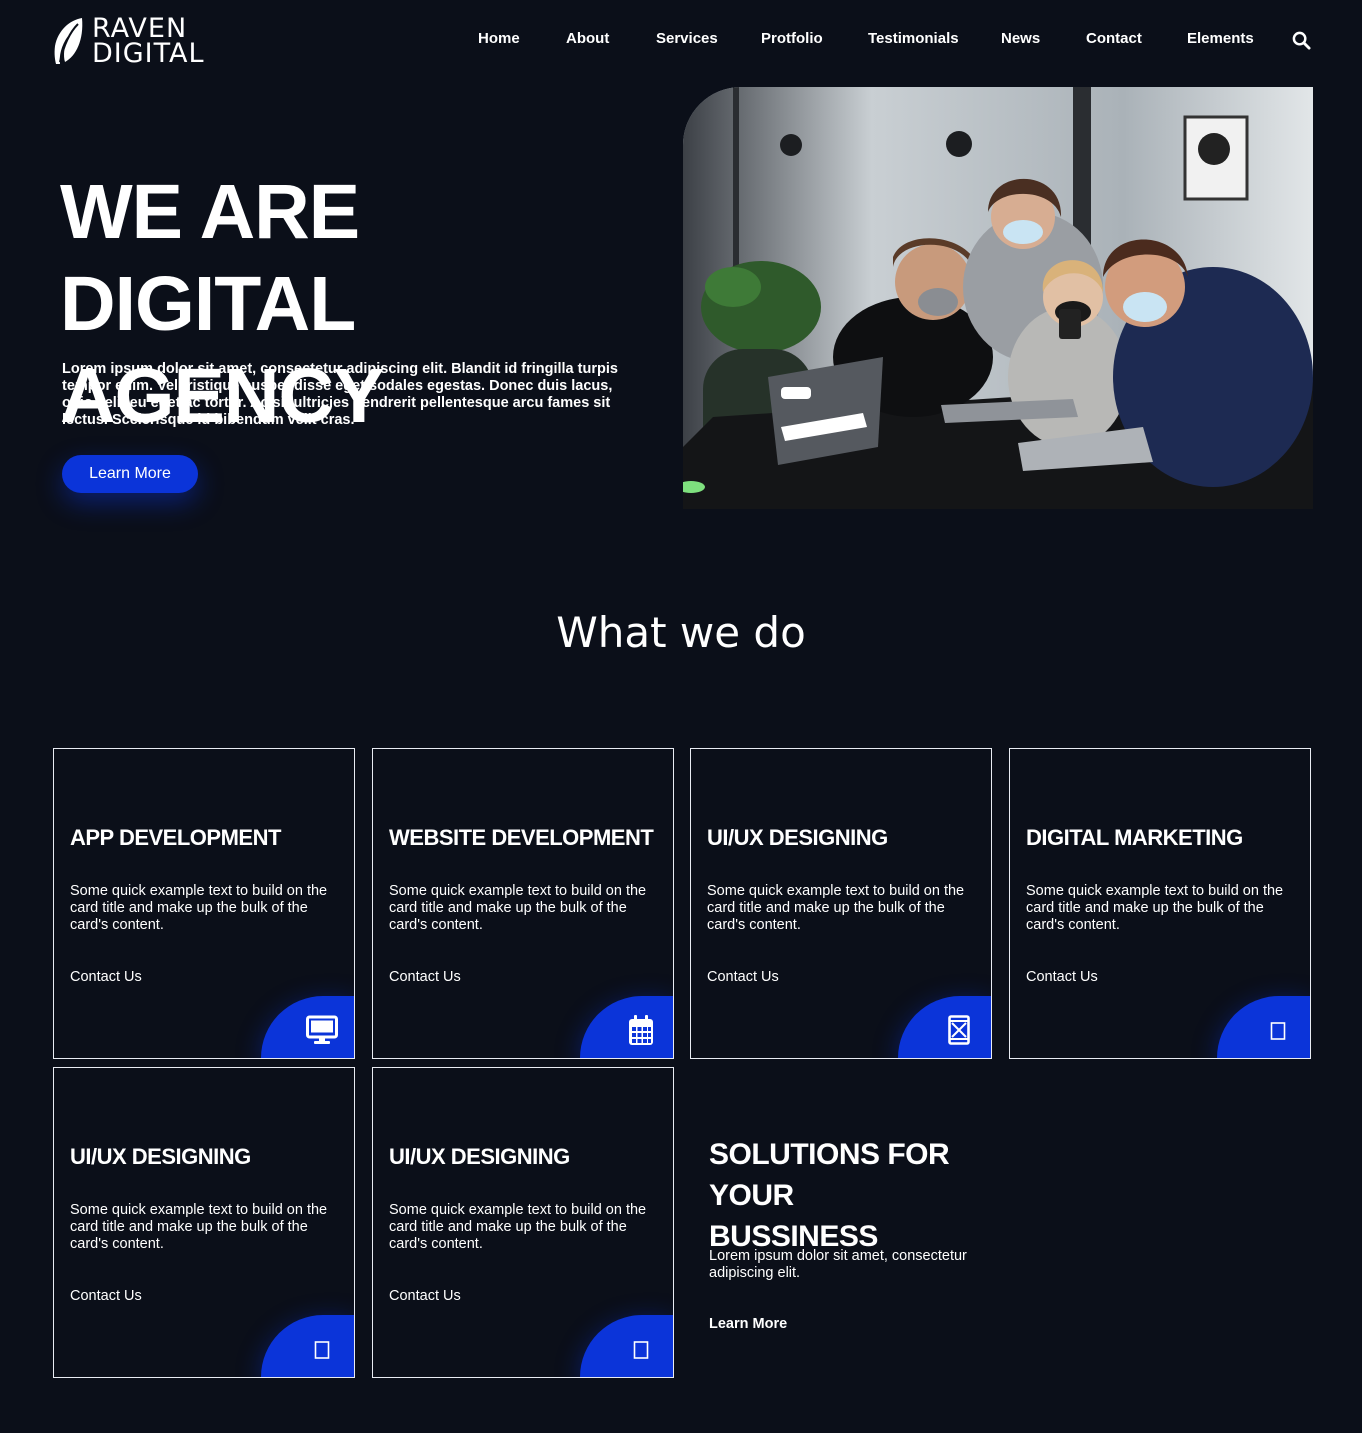 The width and height of the screenshot is (1362, 1433). I want to click on learn-more-button: Learn More, so click(130, 474).